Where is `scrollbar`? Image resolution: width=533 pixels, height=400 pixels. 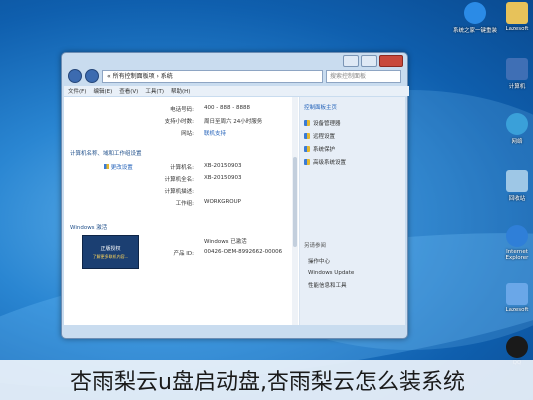 scrollbar is located at coordinates (295, 211).